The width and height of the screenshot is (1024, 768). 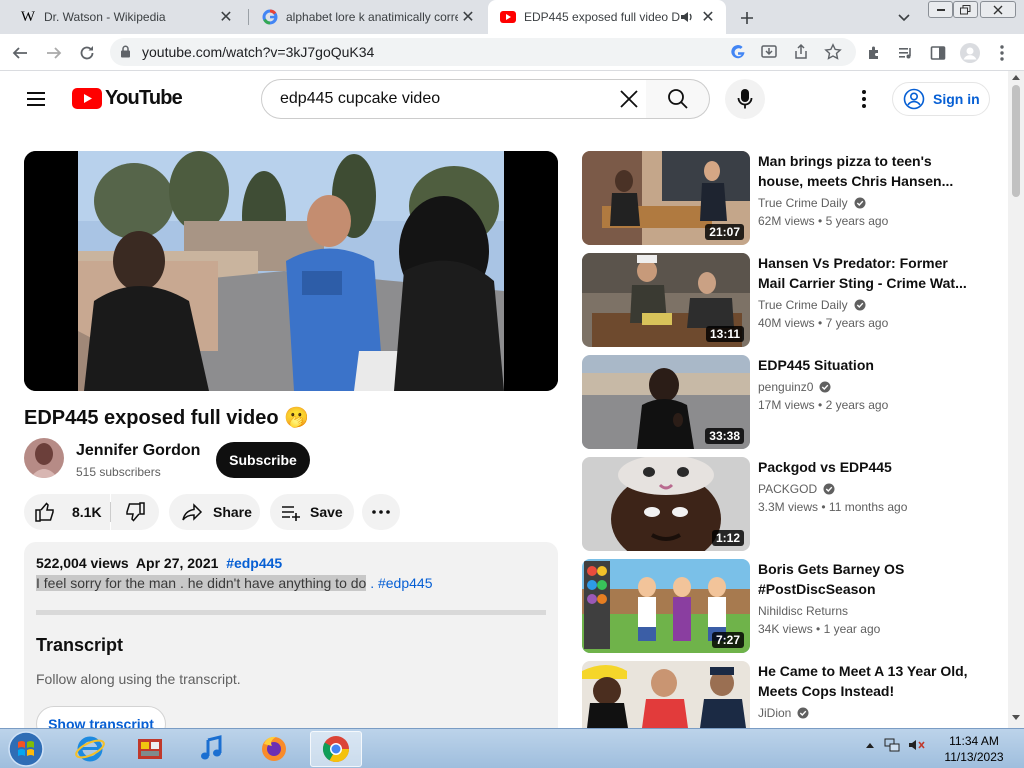 What do you see at coordinates (607, 17) in the screenshot?
I see `tab-youtube: EDP445 exposed full video D ✕` at bounding box center [607, 17].